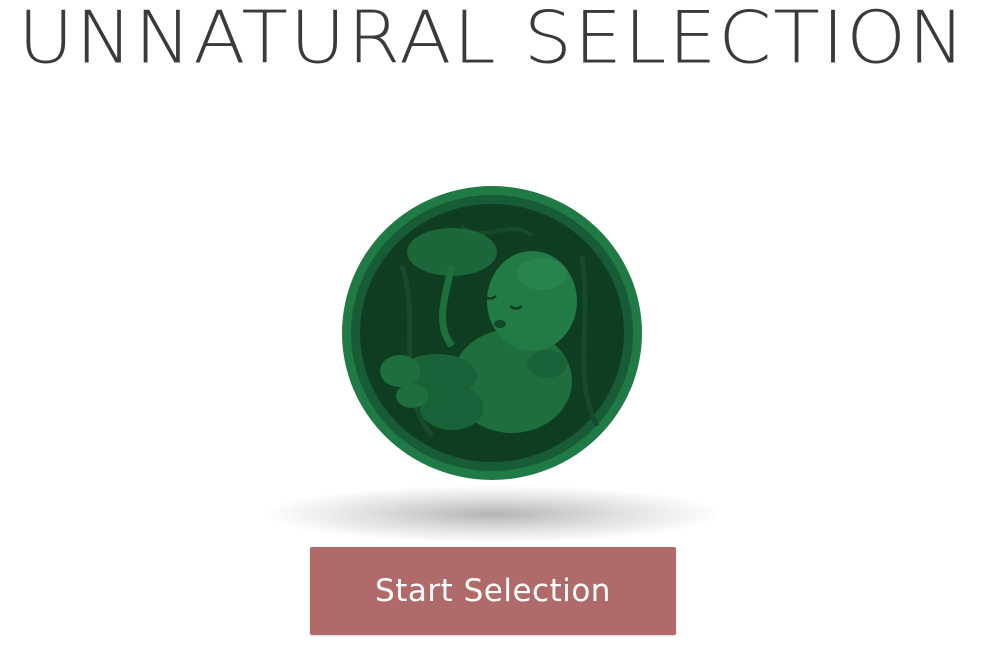  Describe the element at coordinates (493, 591) in the screenshot. I see `start-selection-button: Start Selection` at that location.